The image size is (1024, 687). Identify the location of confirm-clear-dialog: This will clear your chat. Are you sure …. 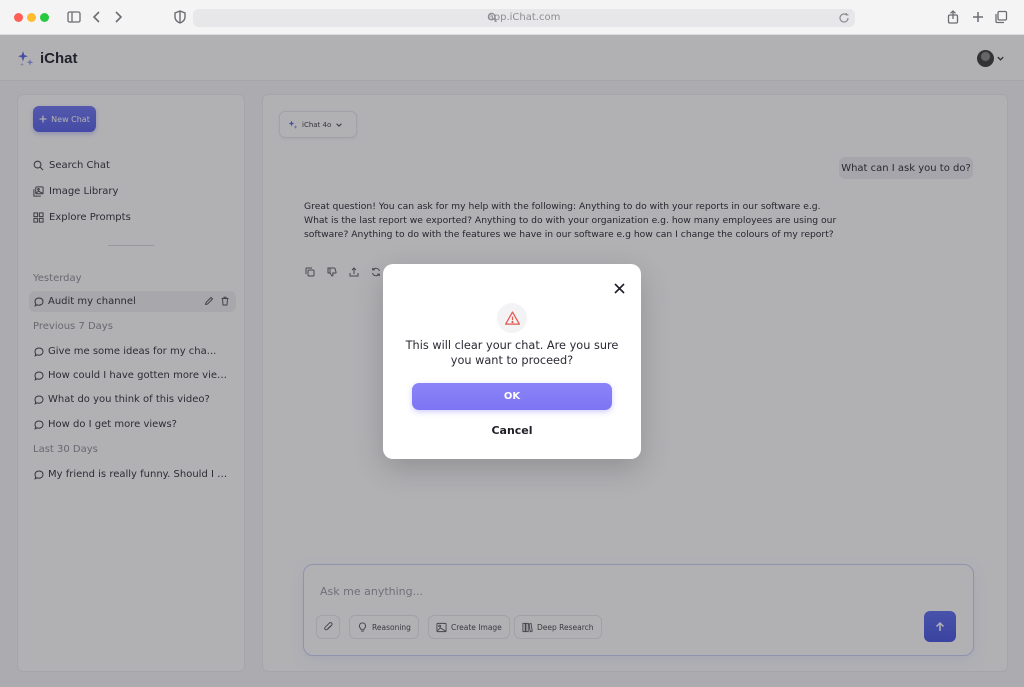
(512, 361).